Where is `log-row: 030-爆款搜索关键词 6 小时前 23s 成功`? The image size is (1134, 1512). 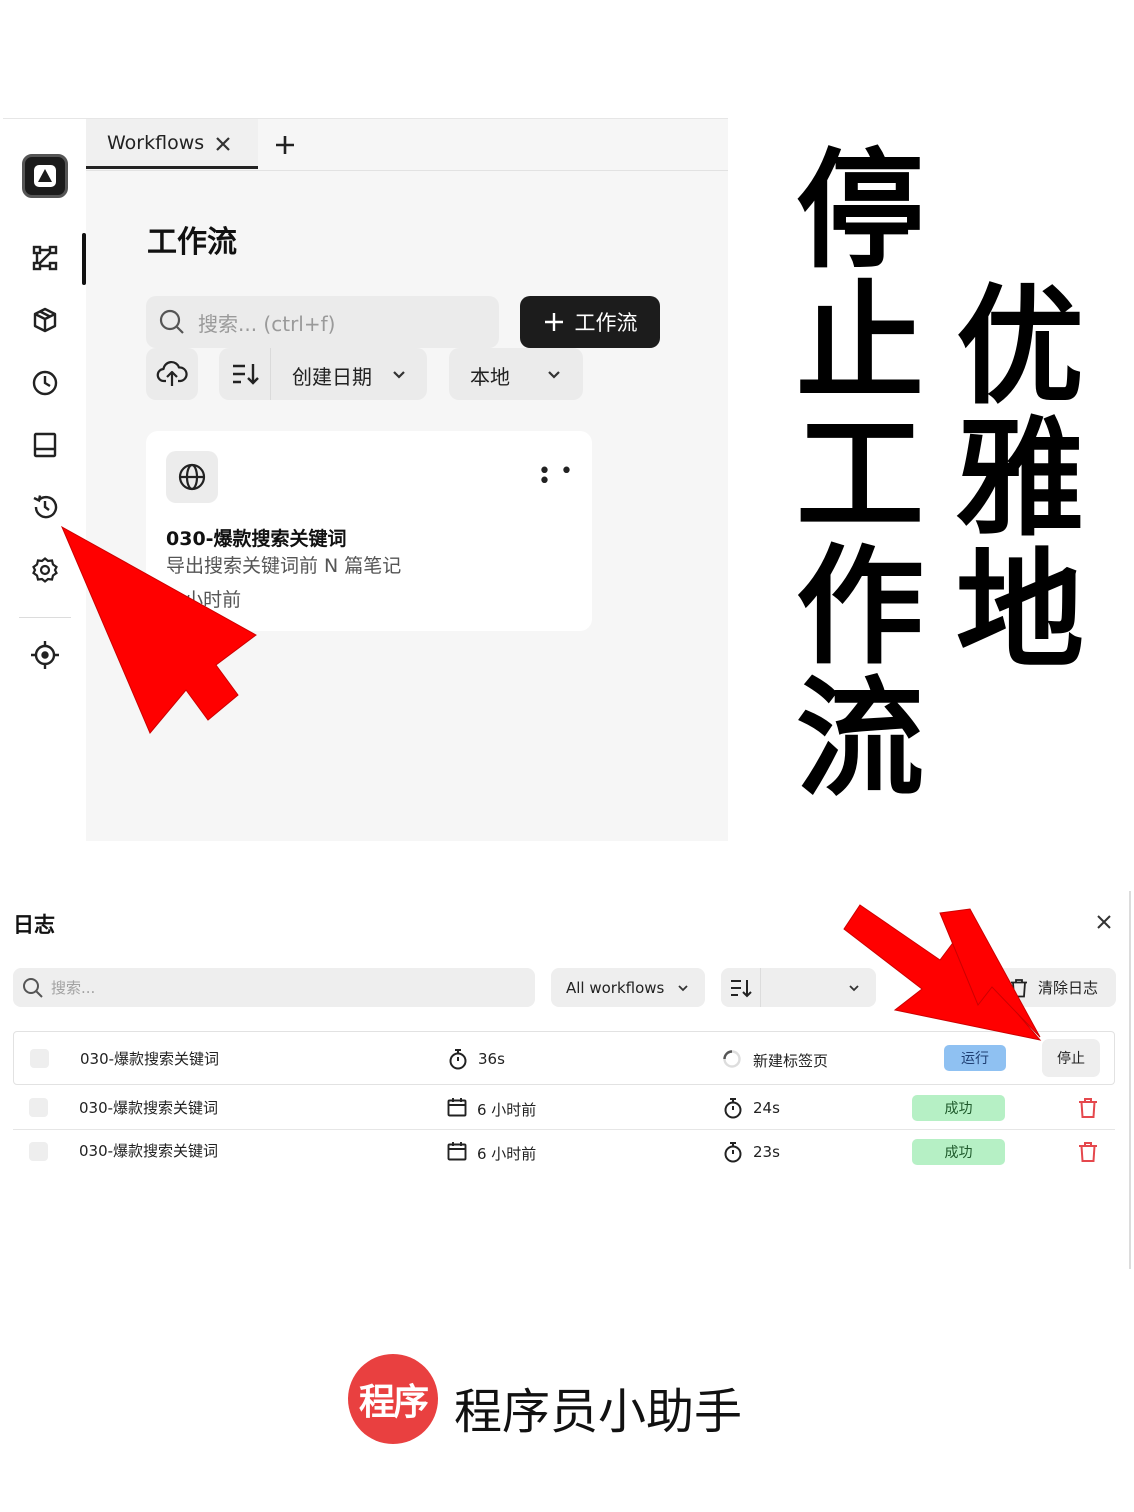
log-row: 030-爆款搜索关键词 6 小时前 23s 成功 is located at coordinates (564, 1152).